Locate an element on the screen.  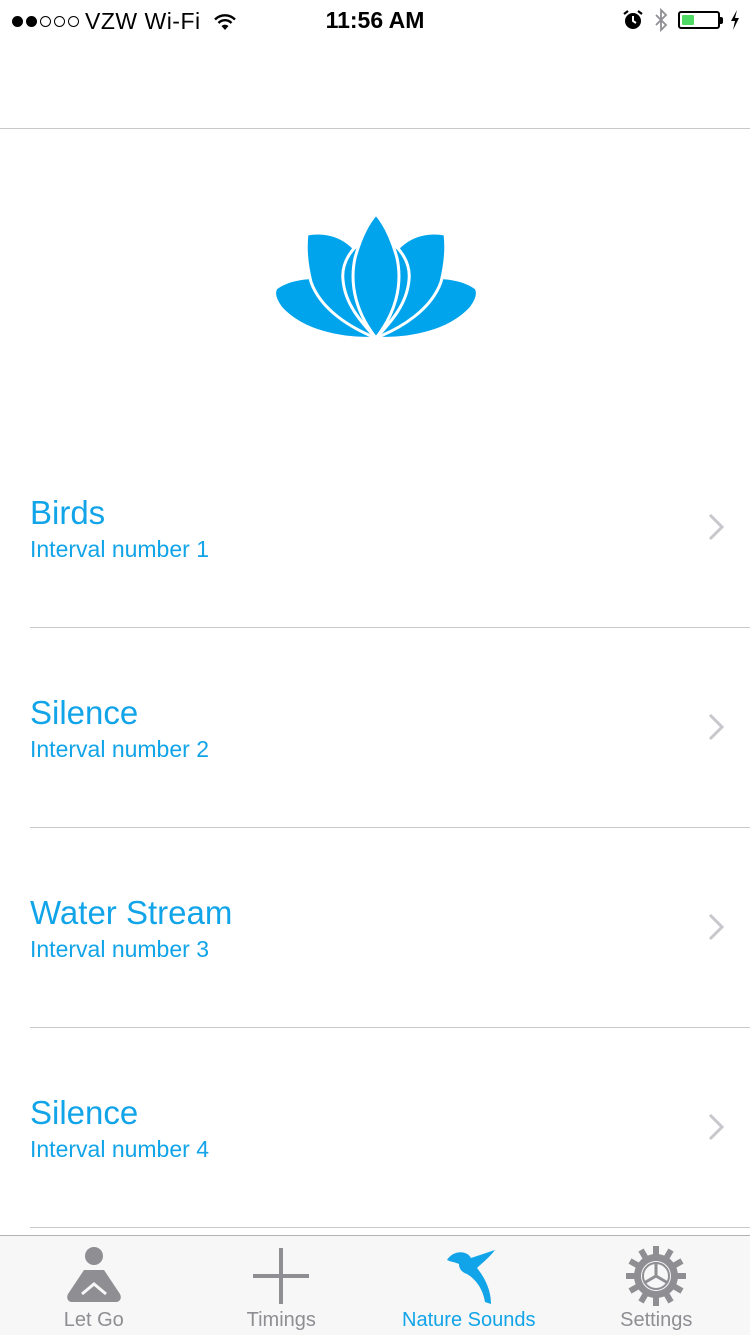
status-right is located at coordinates (681, 20).